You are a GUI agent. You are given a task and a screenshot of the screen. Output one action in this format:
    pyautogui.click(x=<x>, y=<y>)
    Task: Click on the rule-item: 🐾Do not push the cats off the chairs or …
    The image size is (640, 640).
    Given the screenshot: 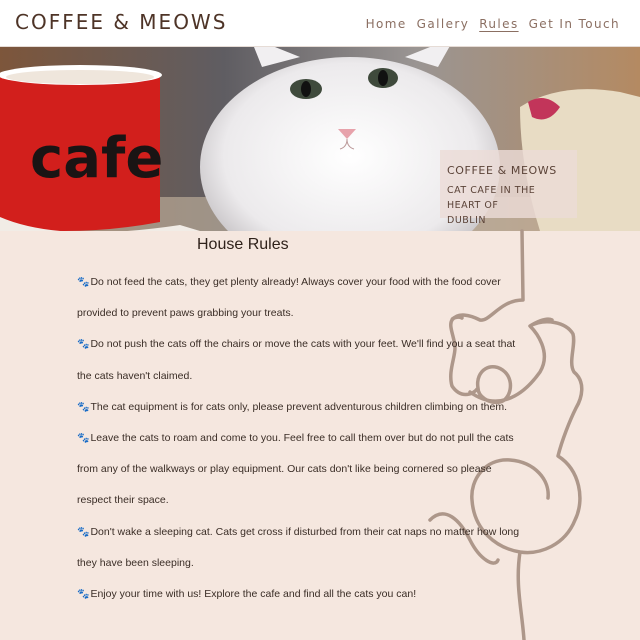 What is the action you would take?
    pyautogui.click(x=302, y=360)
    